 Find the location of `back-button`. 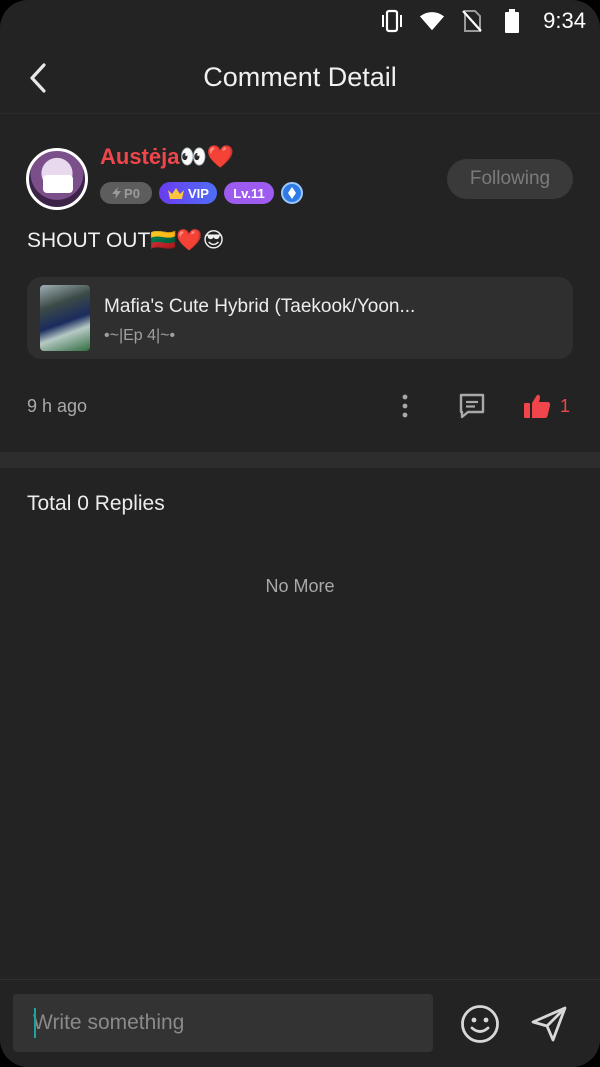

back-button is located at coordinates (38, 78).